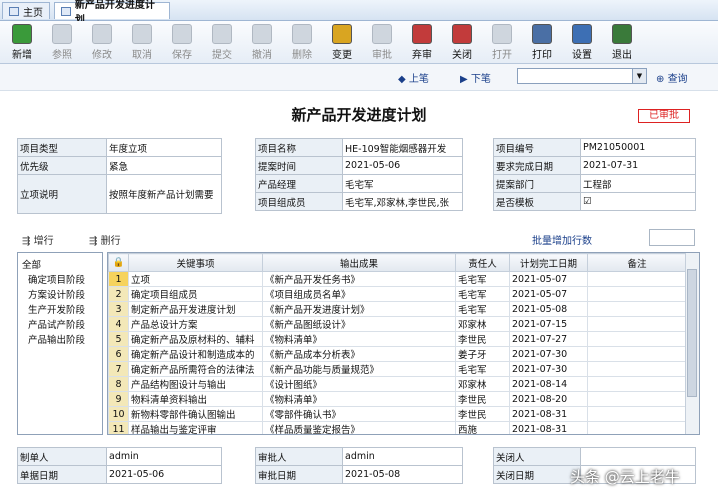 The height and width of the screenshot is (500, 718). What do you see at coordinates (182, 42) in the screenshot?
I see `toolbar-button: 保存` at bounding box center [182, 42].